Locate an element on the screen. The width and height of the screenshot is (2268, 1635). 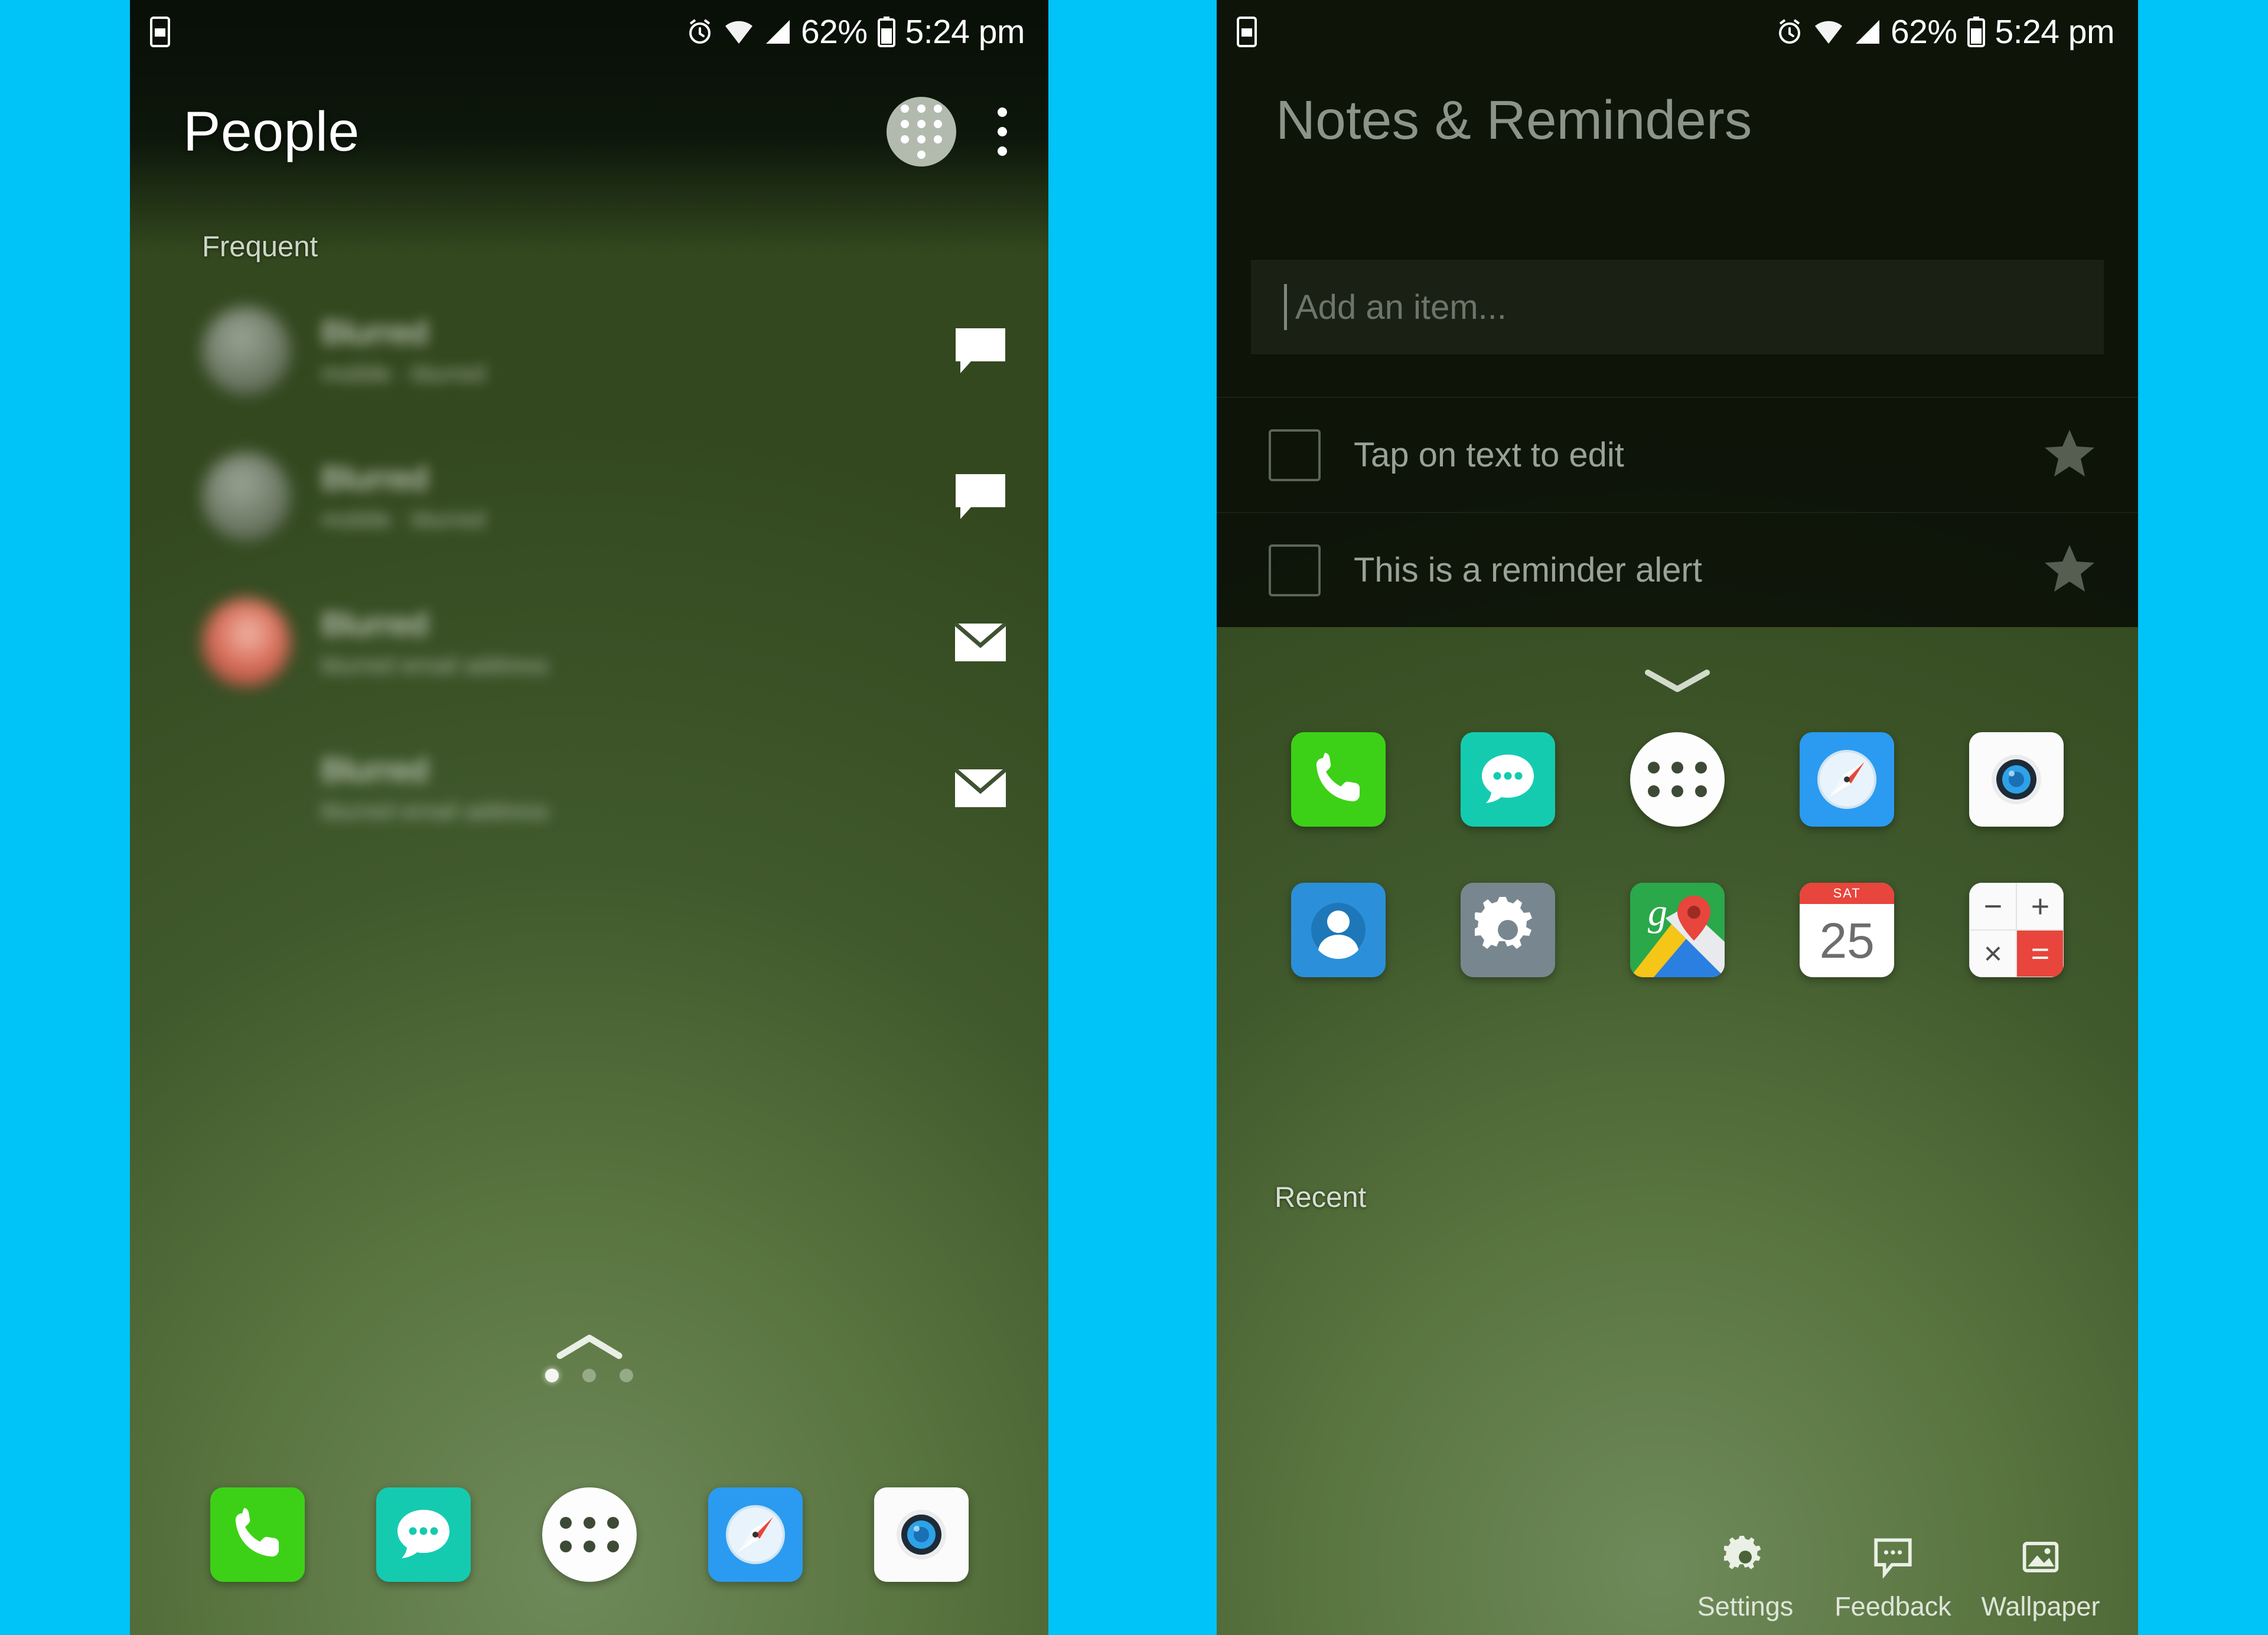
app-item-contacts is located at coordinates (1338, 930).